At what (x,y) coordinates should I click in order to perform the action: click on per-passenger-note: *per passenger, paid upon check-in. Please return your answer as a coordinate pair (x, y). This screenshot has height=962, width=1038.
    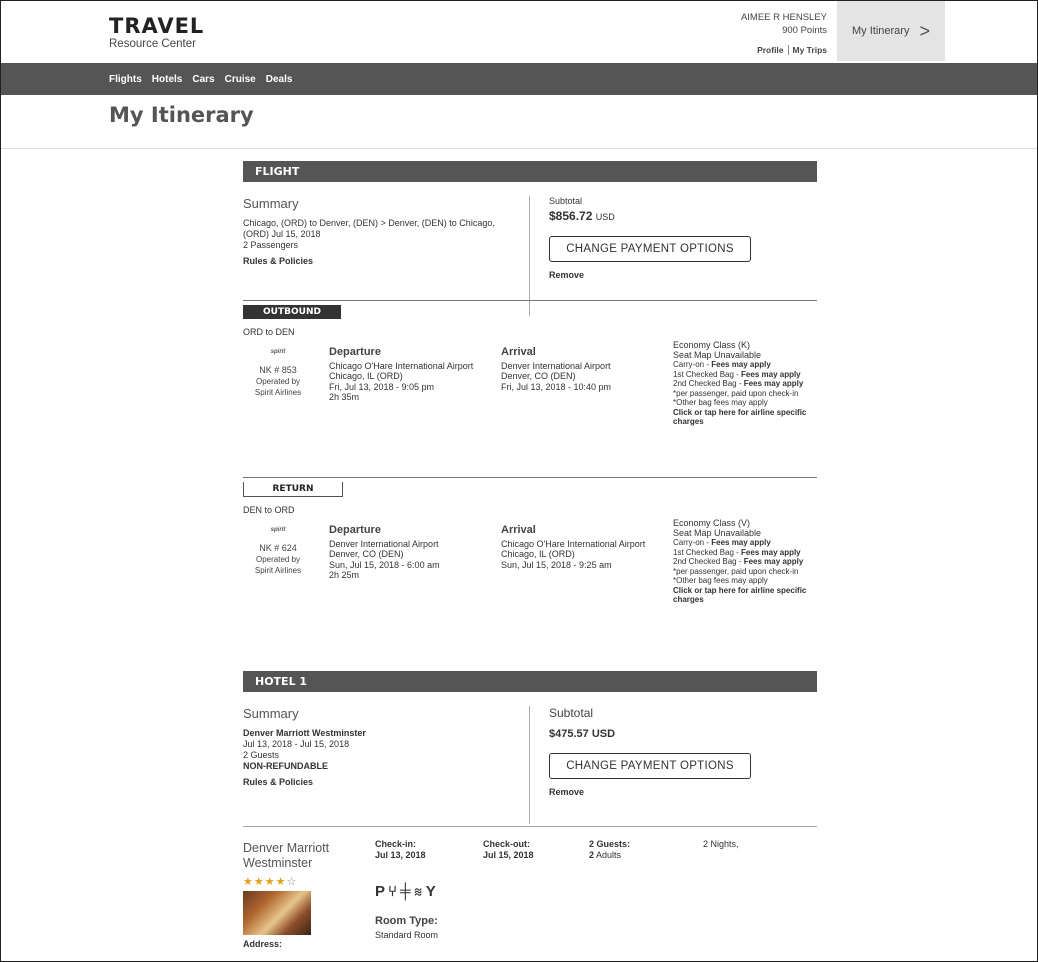
    Looking at the image, I should click on (736, 393).